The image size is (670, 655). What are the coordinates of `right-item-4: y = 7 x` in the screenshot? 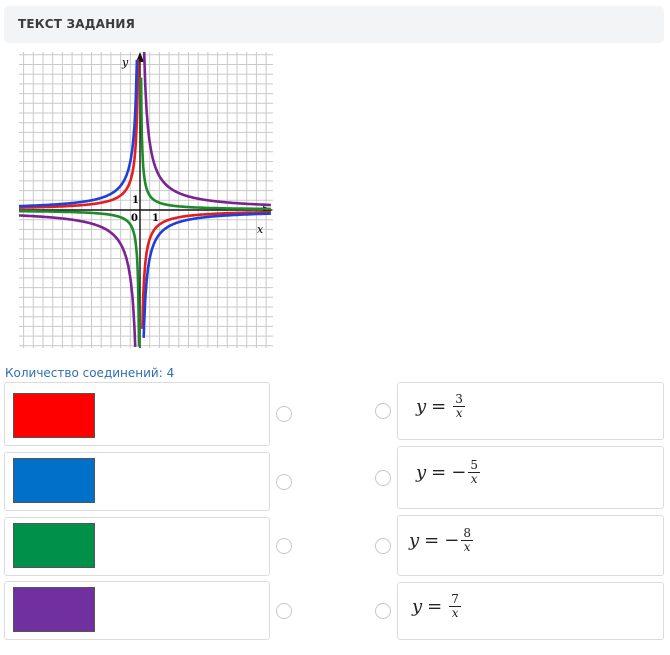 It's located at (530, 611).